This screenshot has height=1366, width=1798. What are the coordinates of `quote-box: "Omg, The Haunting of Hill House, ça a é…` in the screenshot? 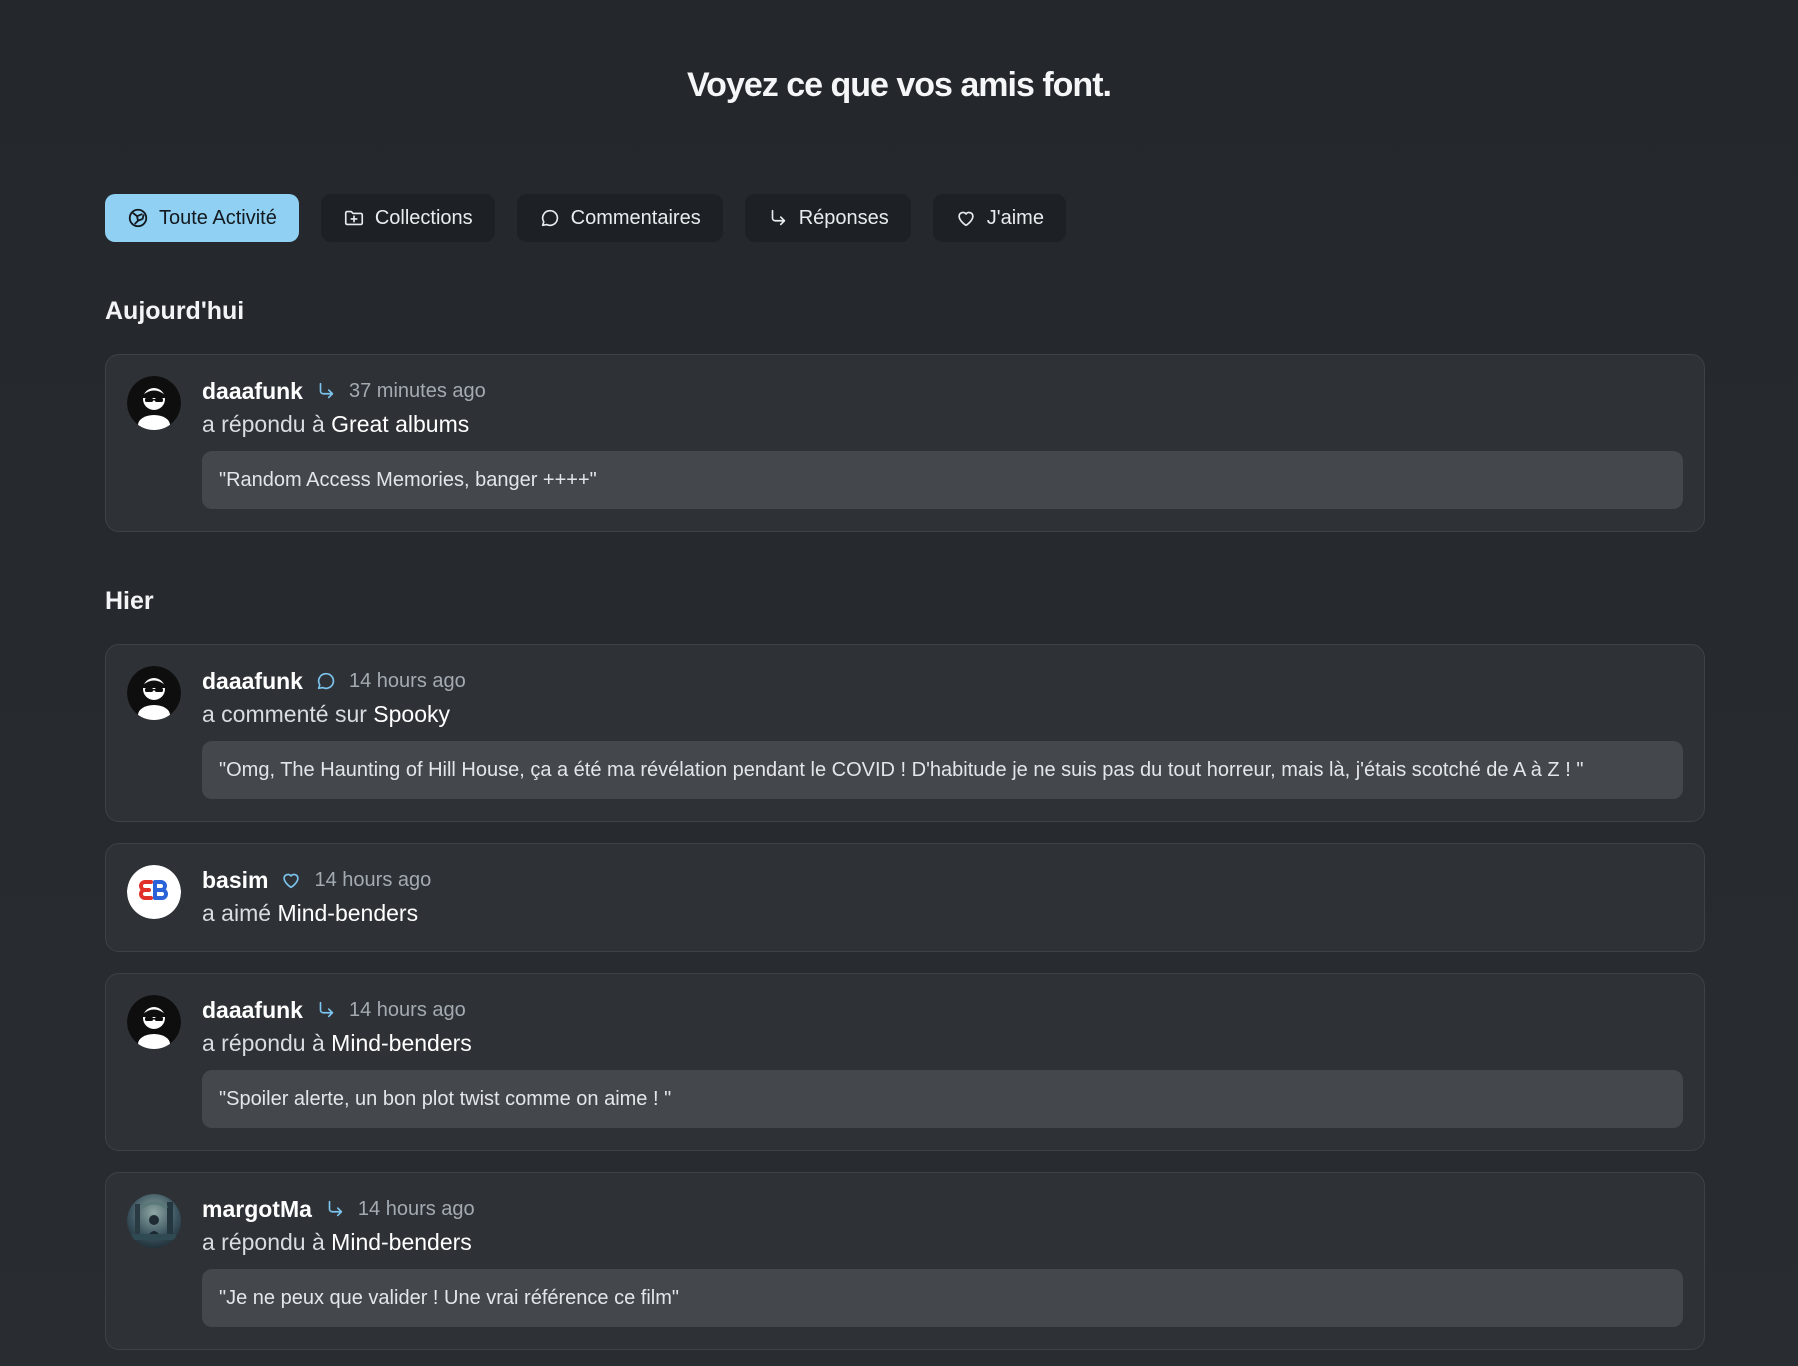 It's located at (942, 770).